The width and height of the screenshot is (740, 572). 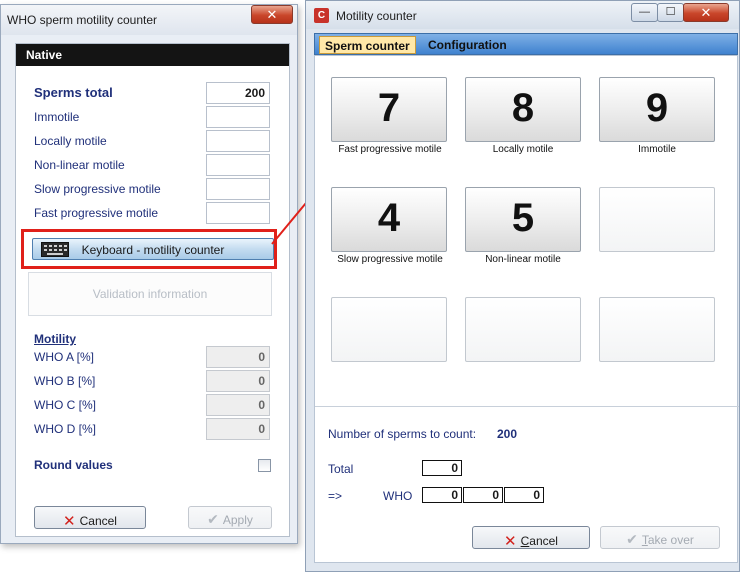 What do you see at coordinates (523, 149) in the screenshot?
I see `key-8-caption: Locally motile` at bounding box center [523, 149].